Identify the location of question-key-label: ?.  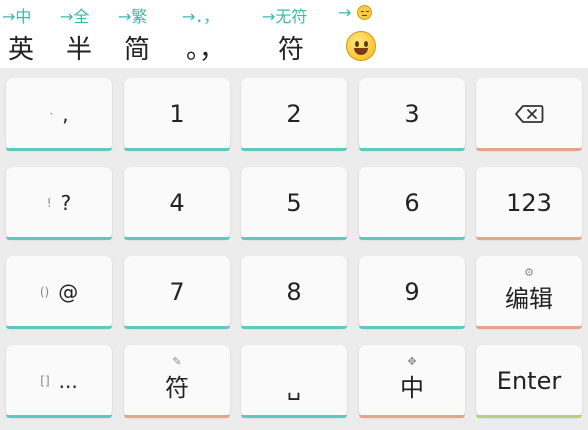
(66, 203).